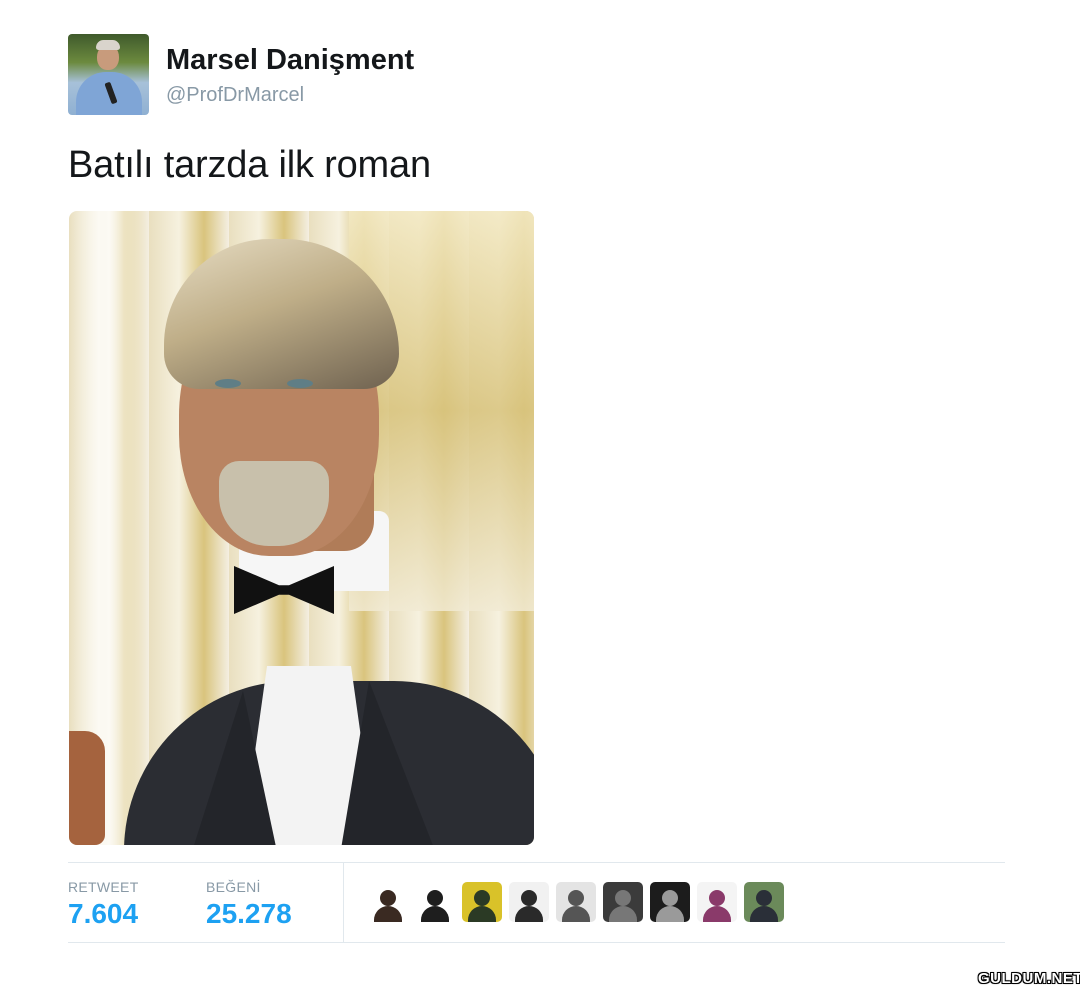  What do you see at coordinates (249, 165) in the screenshot?
I see `tweet-text: Batılı tarzda ilk roman` at bounding box center [249, 165].